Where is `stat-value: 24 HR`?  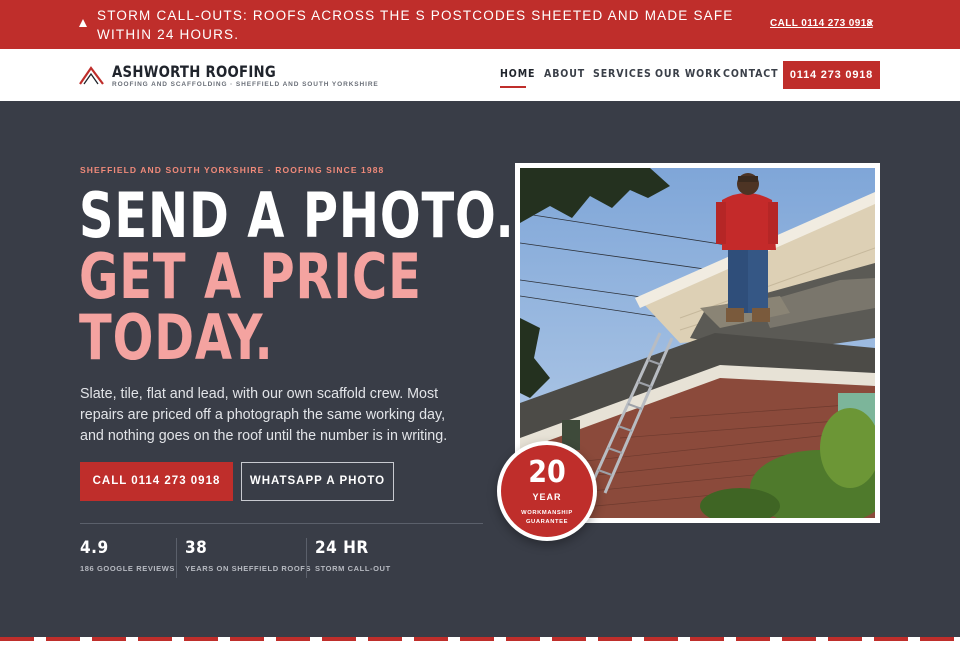
stat-value: 24 HR is located at coordinates (342, 548).